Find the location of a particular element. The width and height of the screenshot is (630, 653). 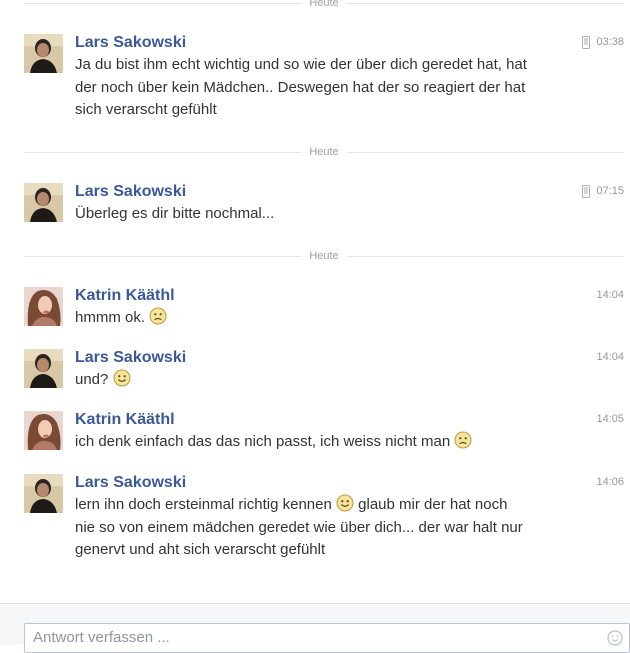

message-text: lern ihn doch ersteinmal richtig kennen is located at coordinates (203, 504).